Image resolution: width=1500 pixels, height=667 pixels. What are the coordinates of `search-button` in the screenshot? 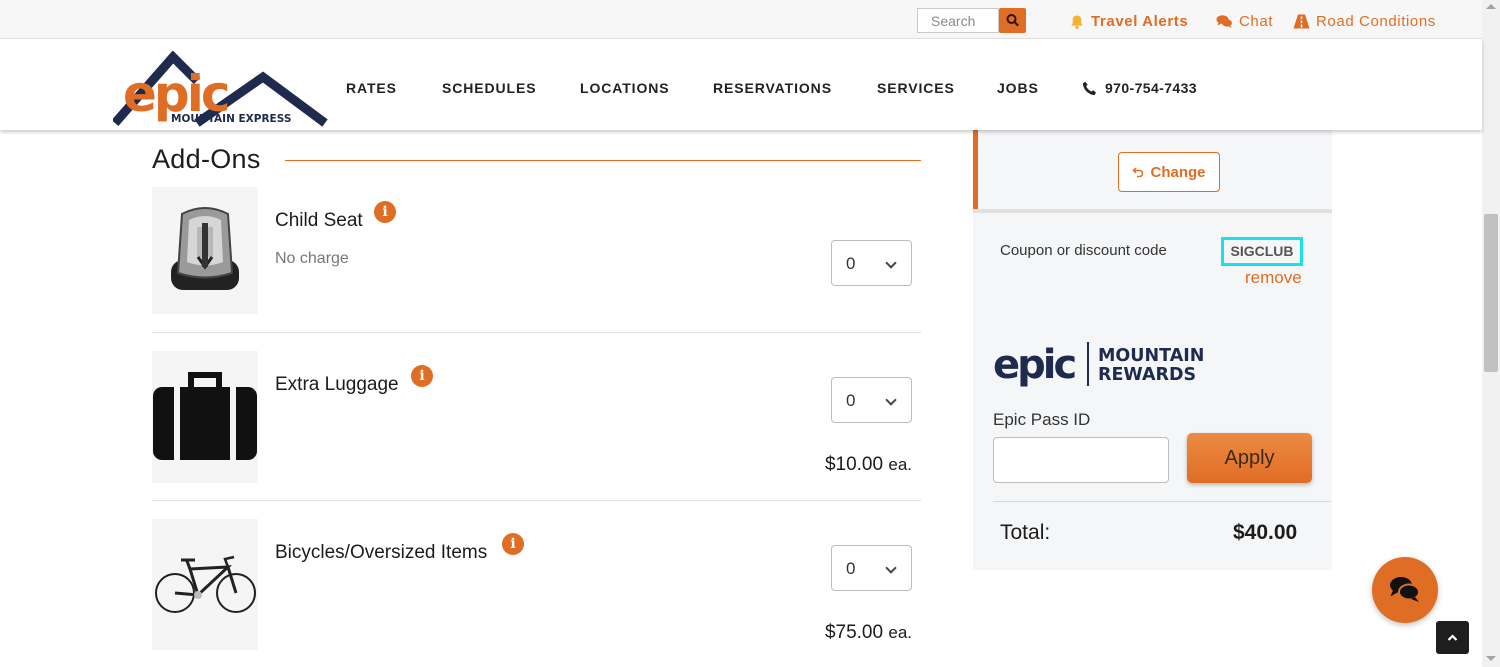 It's located at (1012, 20).